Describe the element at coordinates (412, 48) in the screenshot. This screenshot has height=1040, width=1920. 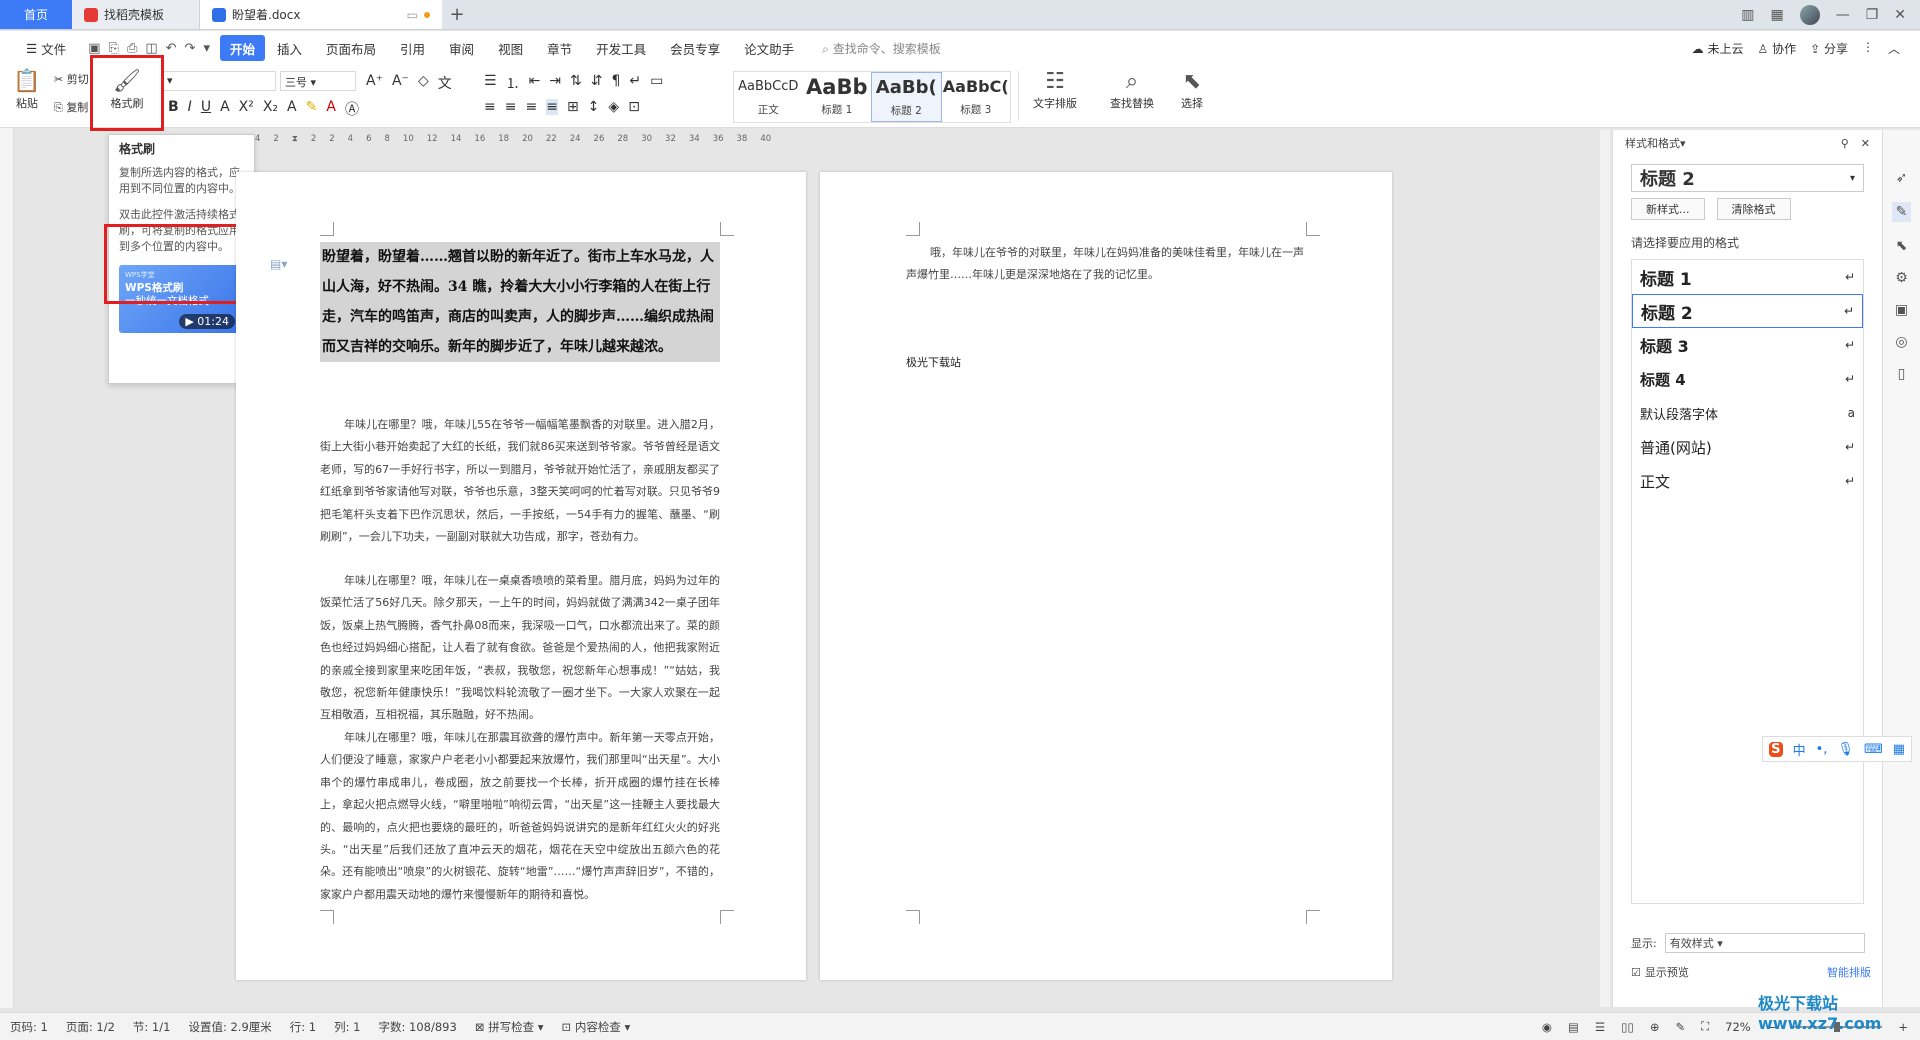
I see `menu-references: 引用` at that location.